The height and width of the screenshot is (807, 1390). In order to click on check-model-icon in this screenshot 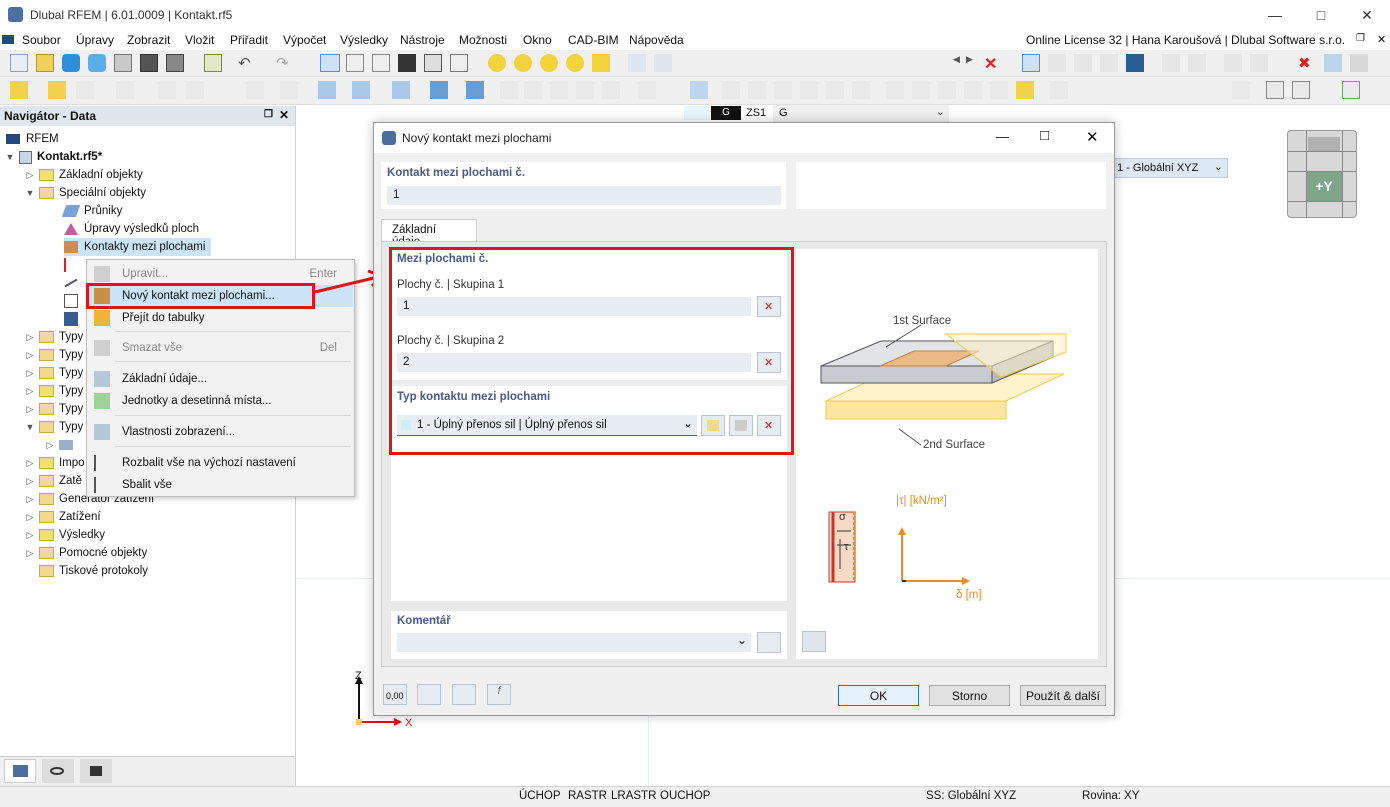, I will do `click(497, 63)`.